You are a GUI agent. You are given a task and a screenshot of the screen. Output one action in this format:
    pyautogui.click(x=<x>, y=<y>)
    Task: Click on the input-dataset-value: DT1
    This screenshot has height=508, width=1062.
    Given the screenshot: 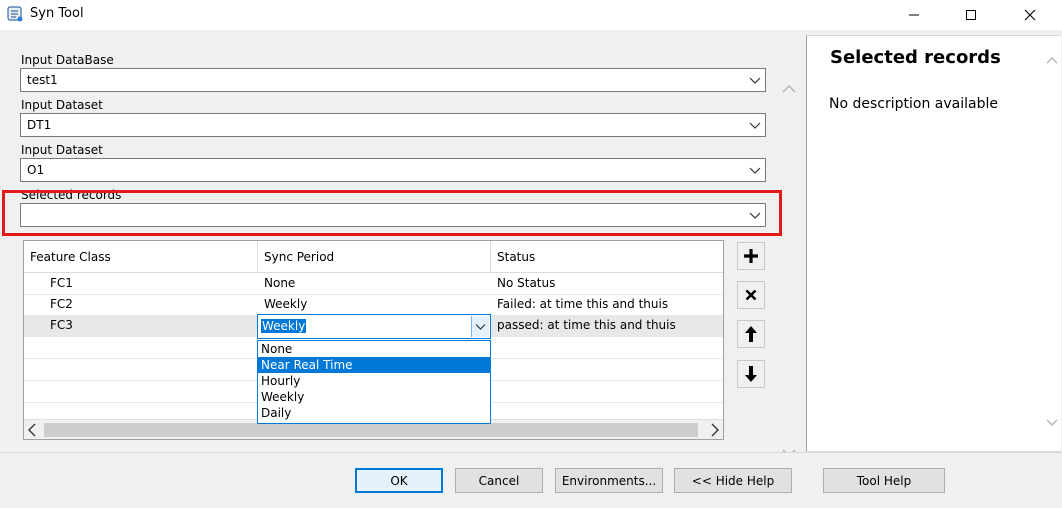 What is the action you would take?
    pyautogui.click(x=39, y=125)
    